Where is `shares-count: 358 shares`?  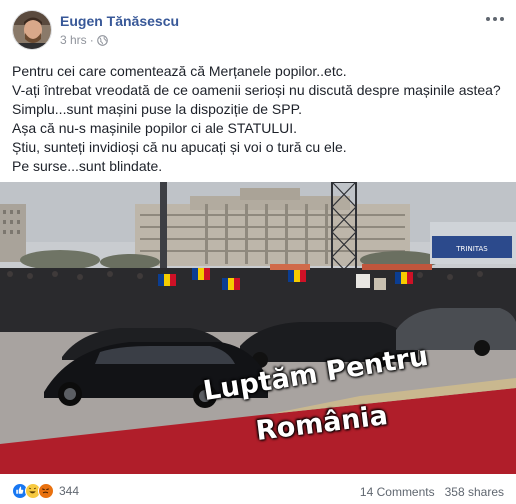 shares-count: 358 shares is located at coordinates (474, 492).